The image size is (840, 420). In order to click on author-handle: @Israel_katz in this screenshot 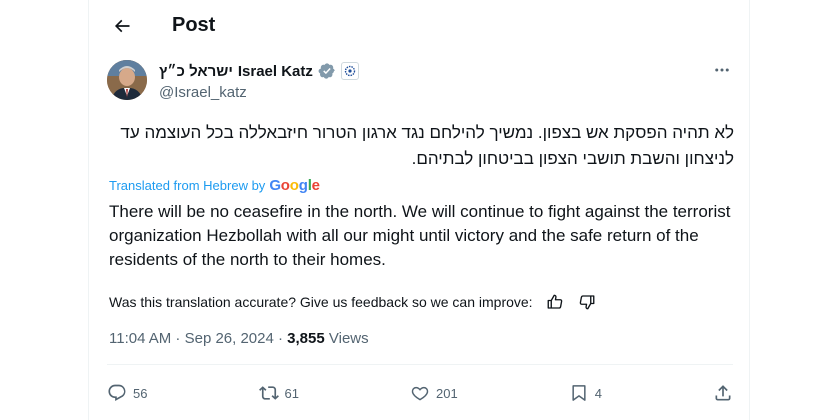, I will do `click(203, 92)`.